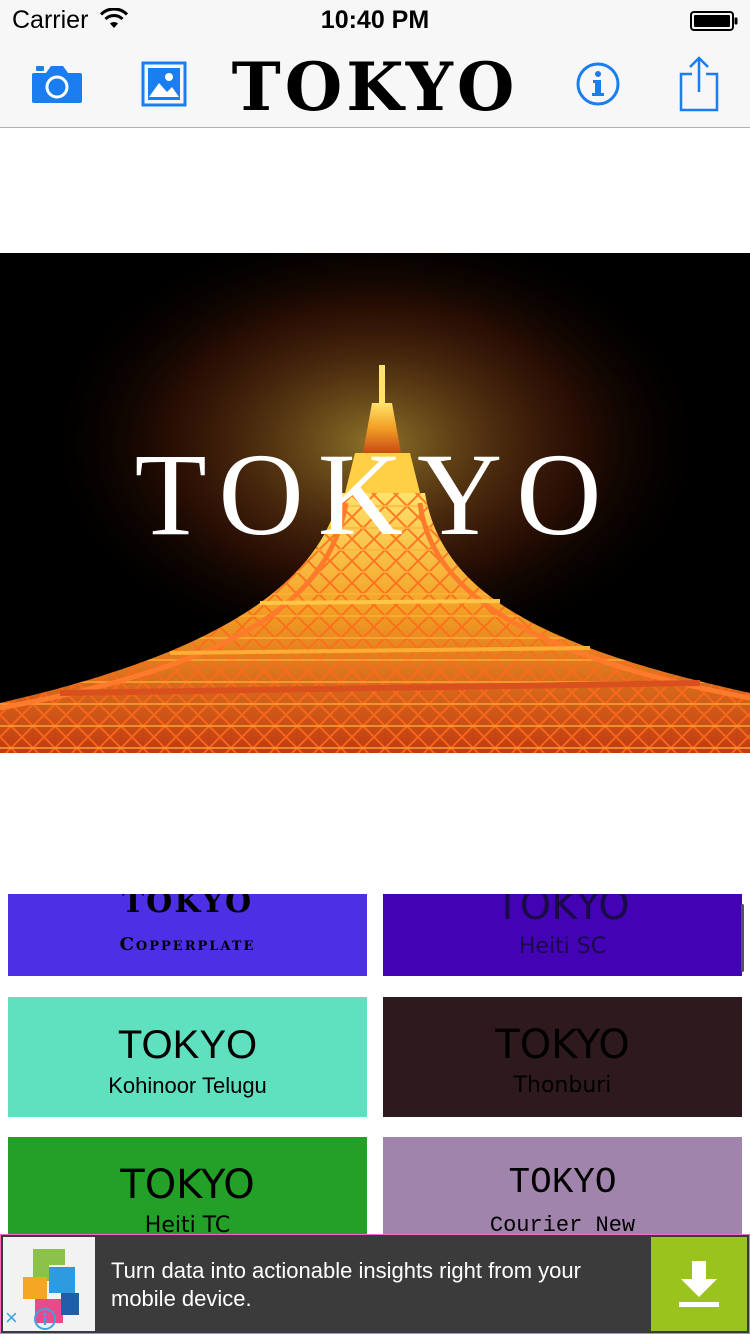 This screenshot has height=1334, width=750. What do you see at coordinates (45, 1319) in the screenshot?
I see `ad-info-icon` at bounding box center [45, 1319].